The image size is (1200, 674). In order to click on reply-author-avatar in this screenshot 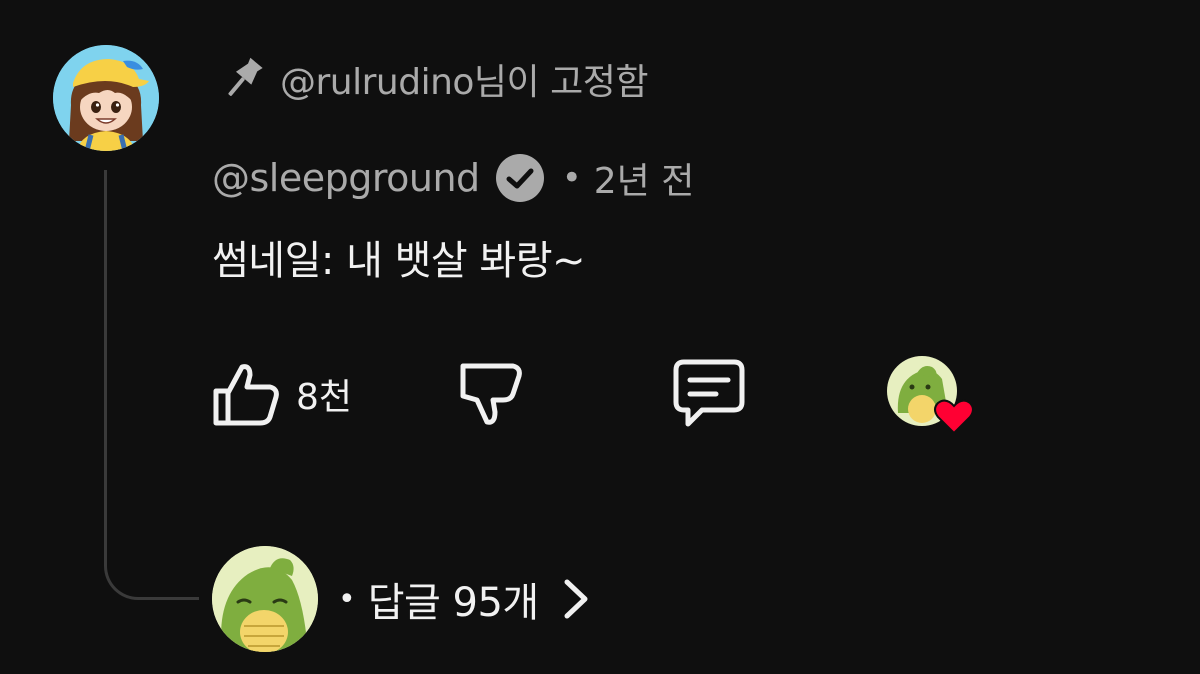, I will do `click(265, 599)`.